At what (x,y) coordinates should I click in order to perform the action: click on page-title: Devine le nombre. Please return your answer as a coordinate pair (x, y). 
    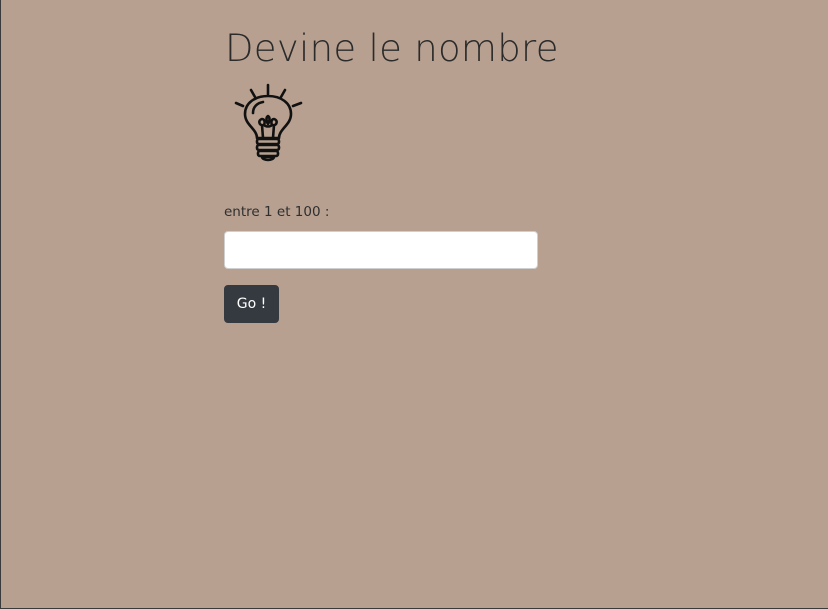
    Looking at the image, I should click on (392, 48).